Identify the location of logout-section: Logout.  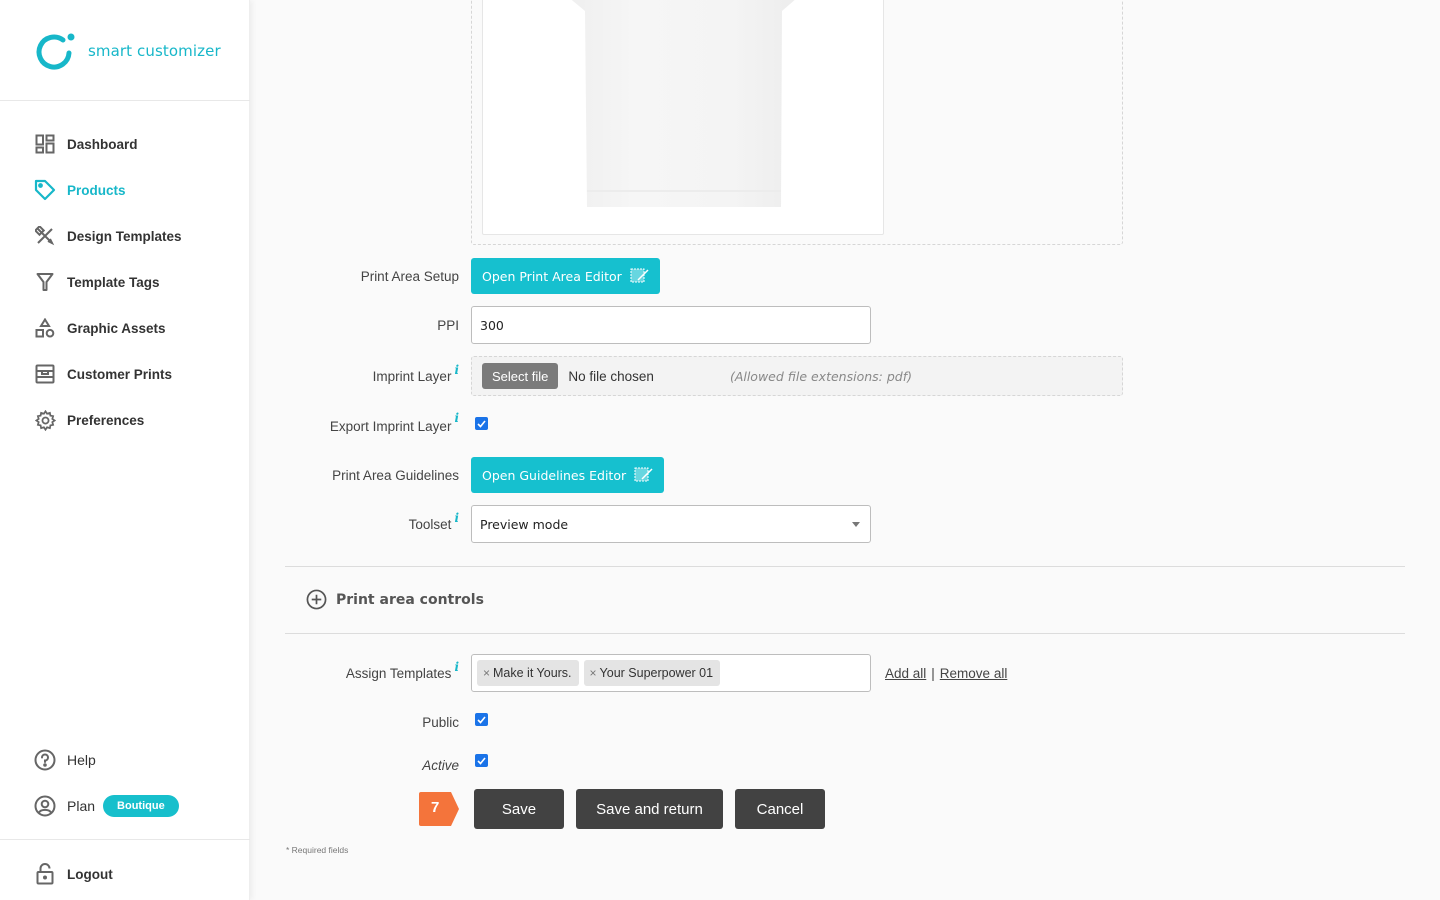
(125, 874).